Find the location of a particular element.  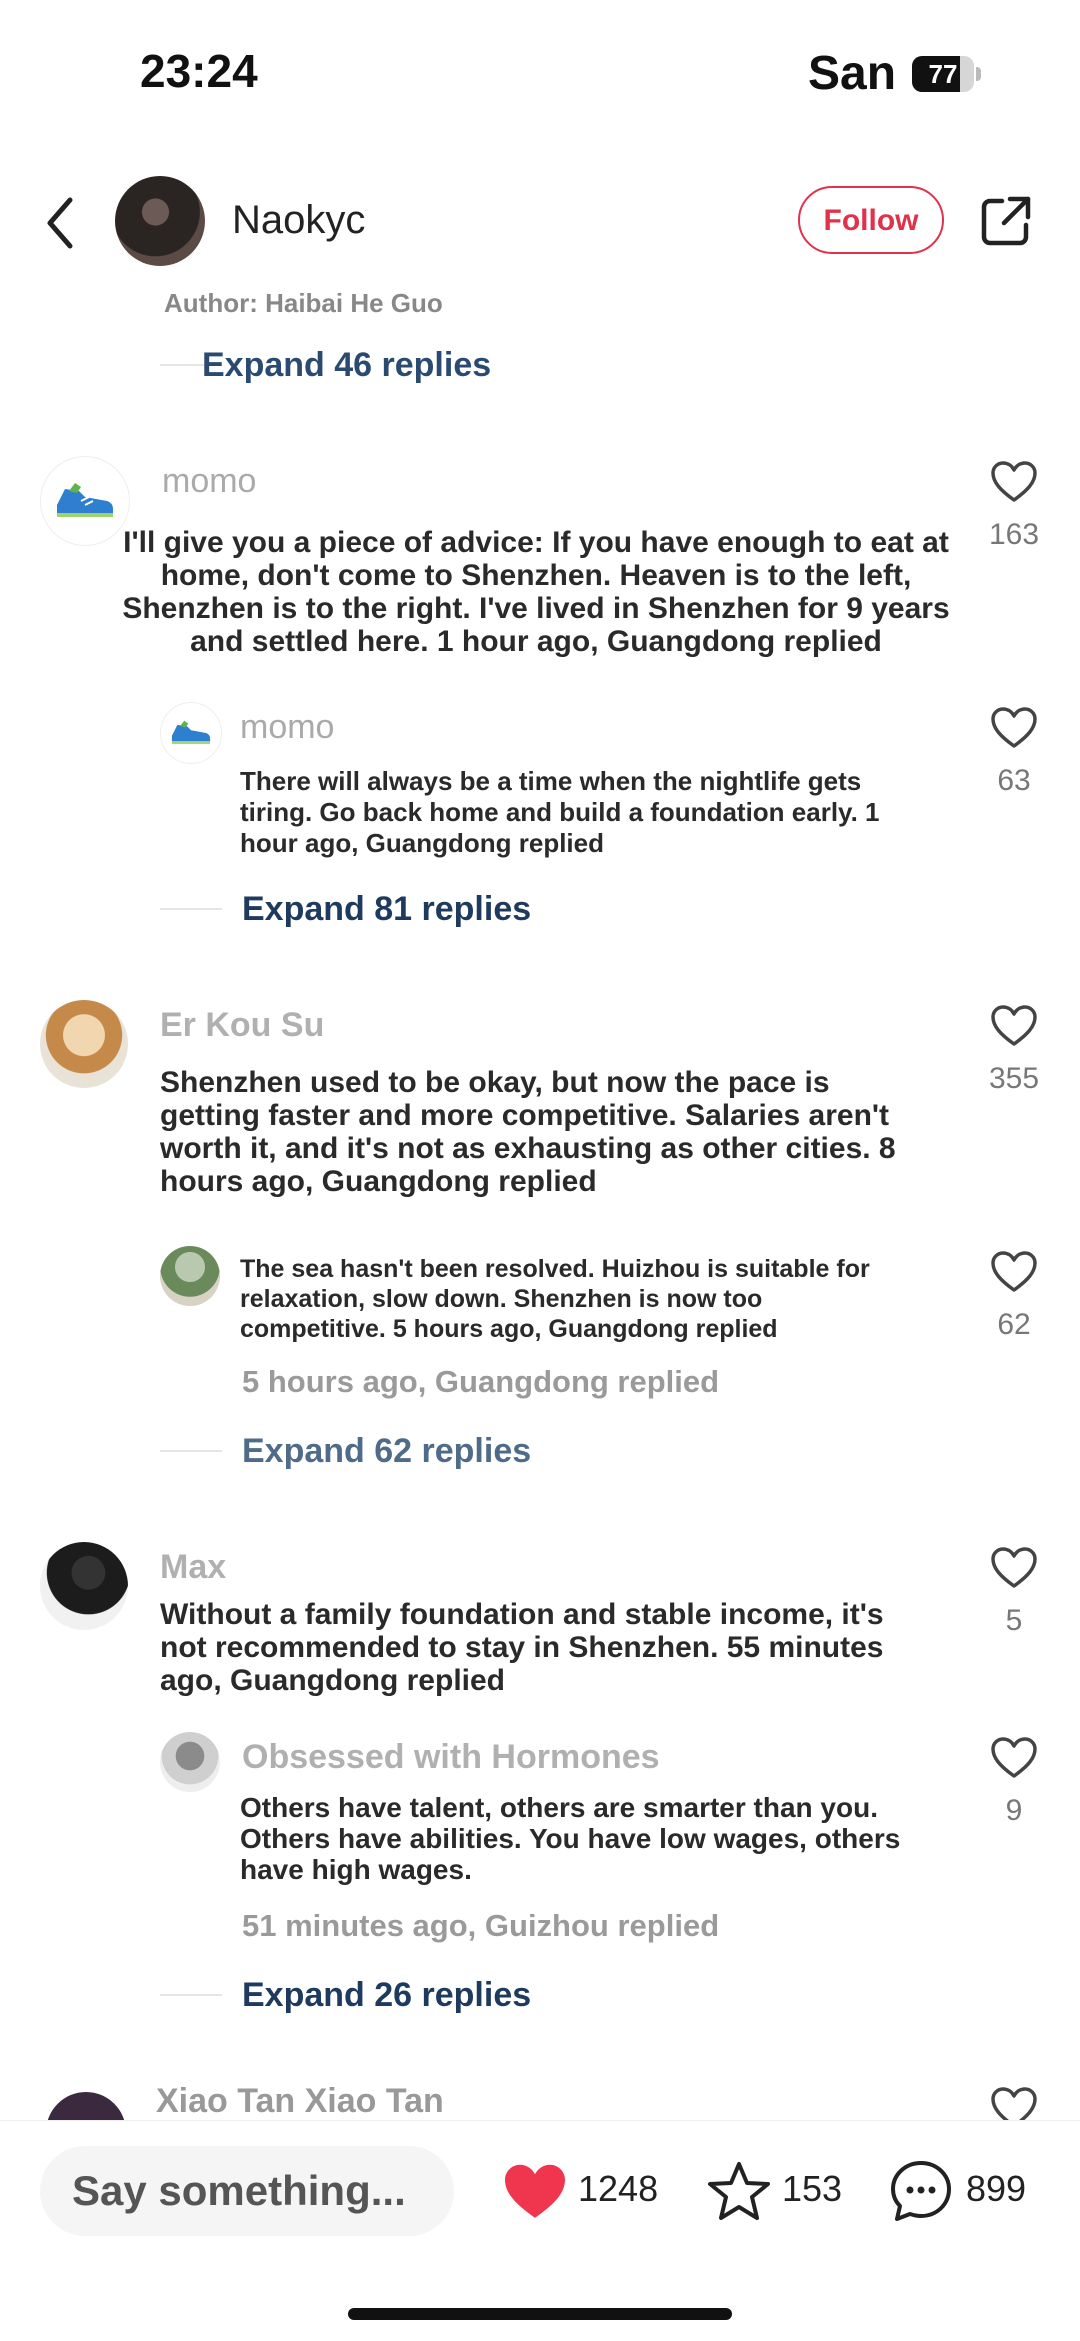

expand-replies-button: Expand 26 replies is located at coordinates (386, 1995).